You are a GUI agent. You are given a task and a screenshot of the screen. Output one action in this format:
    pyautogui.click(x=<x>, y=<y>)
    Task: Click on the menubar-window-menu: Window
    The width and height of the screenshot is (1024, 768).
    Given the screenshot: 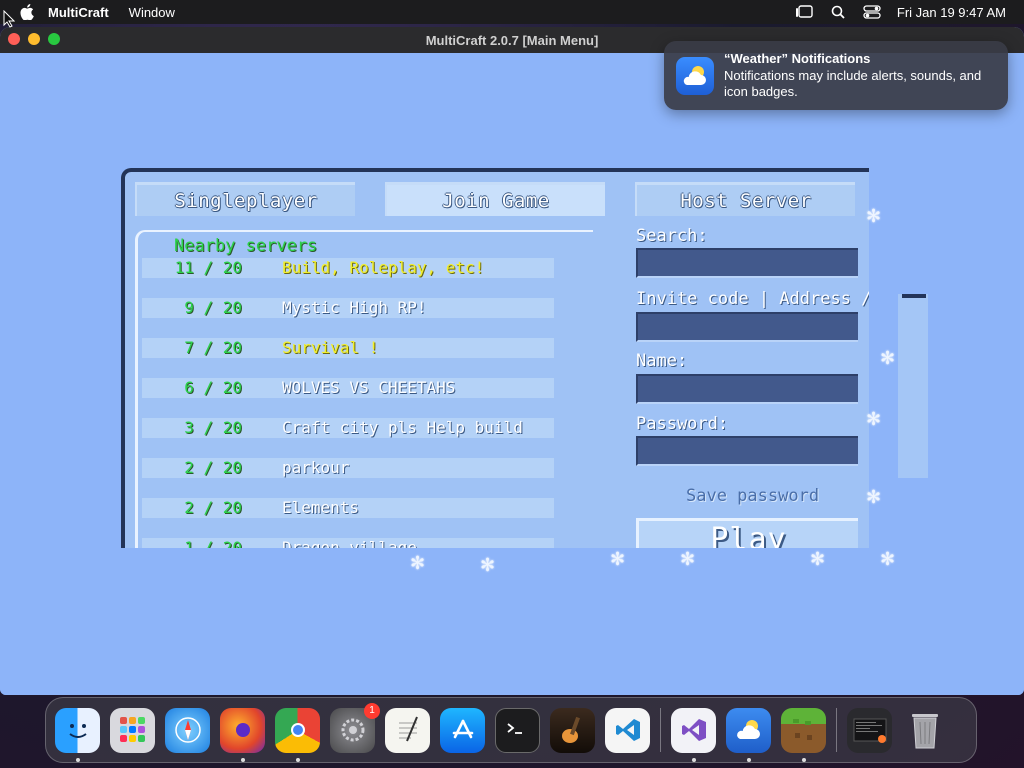 What is the action you would take?
    pyautogui.click(x=152, y=12)
    